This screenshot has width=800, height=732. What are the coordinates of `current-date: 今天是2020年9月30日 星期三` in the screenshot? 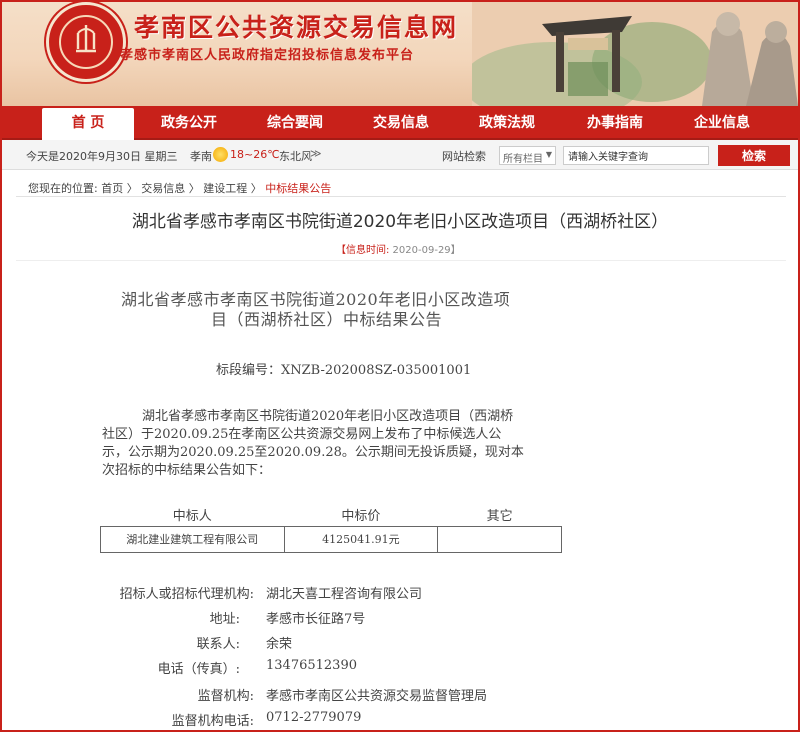 It's located at (102, 156).